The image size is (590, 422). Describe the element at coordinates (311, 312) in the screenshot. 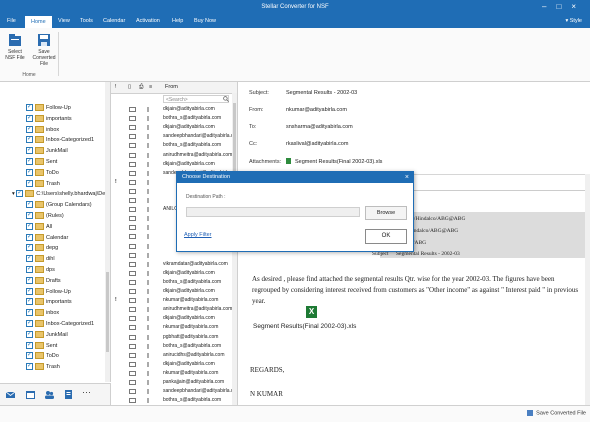

I see `excel-file-icon: X` at that location.